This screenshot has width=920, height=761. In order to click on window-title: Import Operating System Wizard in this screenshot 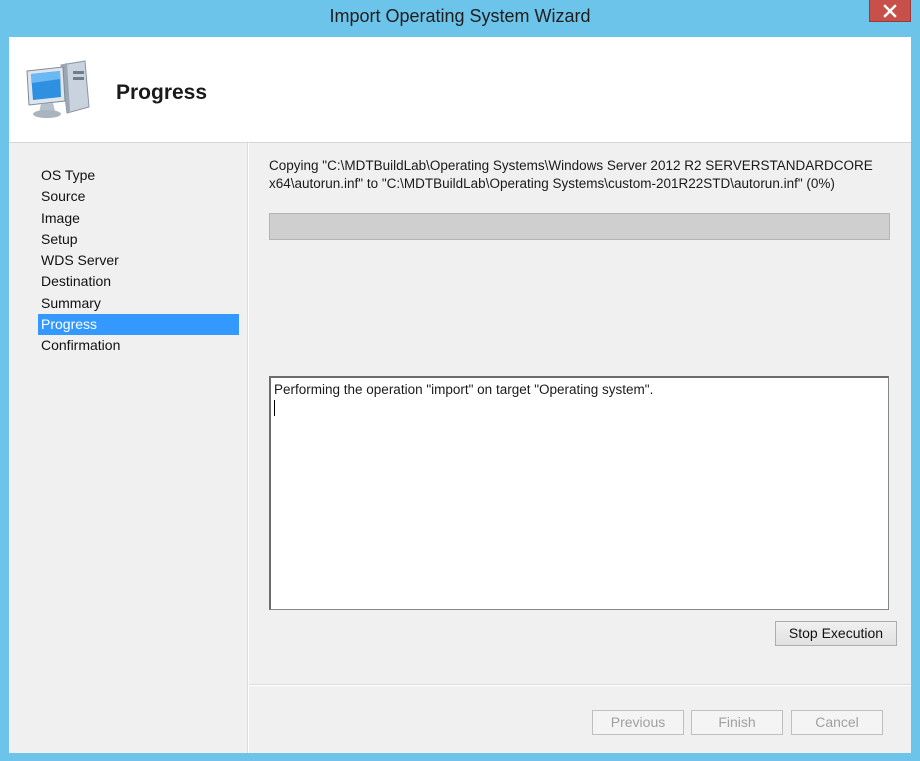, I will do `click(460, 16)`.